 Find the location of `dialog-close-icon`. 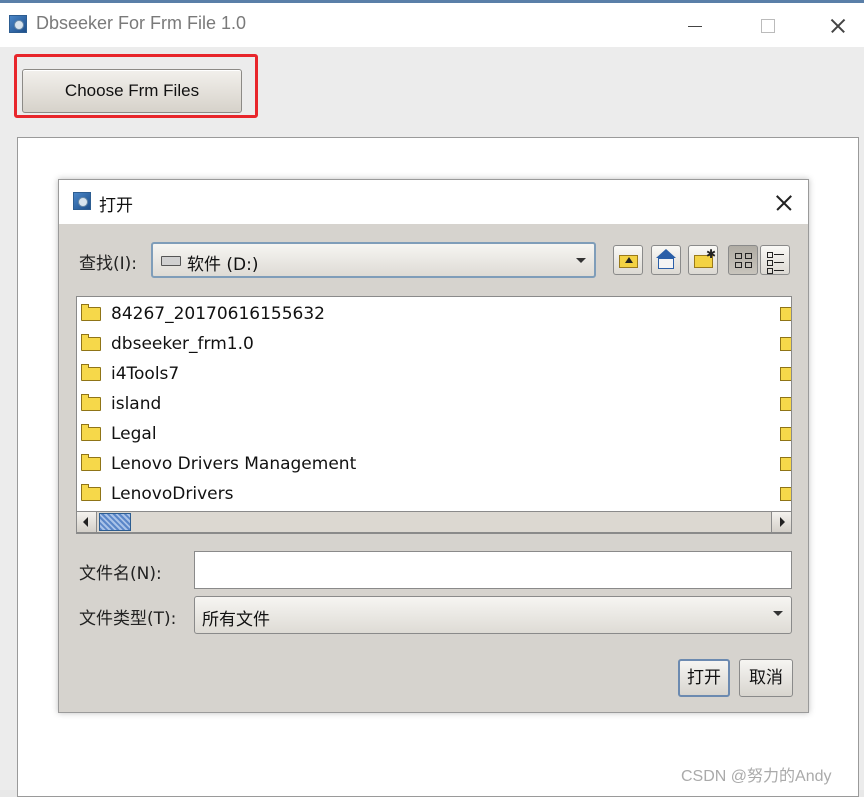

dialog-close-icon is located at coordinates (784, 203).